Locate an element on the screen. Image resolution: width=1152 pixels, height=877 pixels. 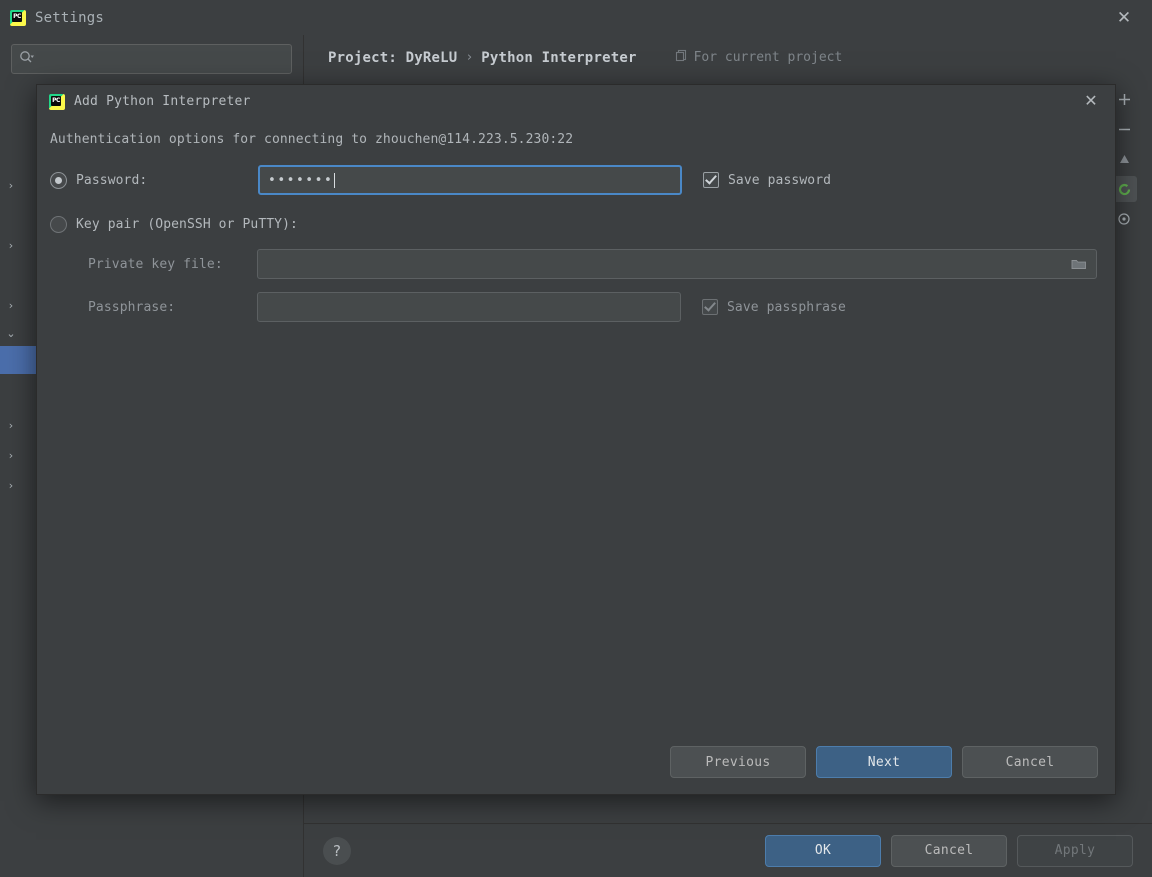
save-passphrase-label: Save passphrase is located at coordinates (786, 307).